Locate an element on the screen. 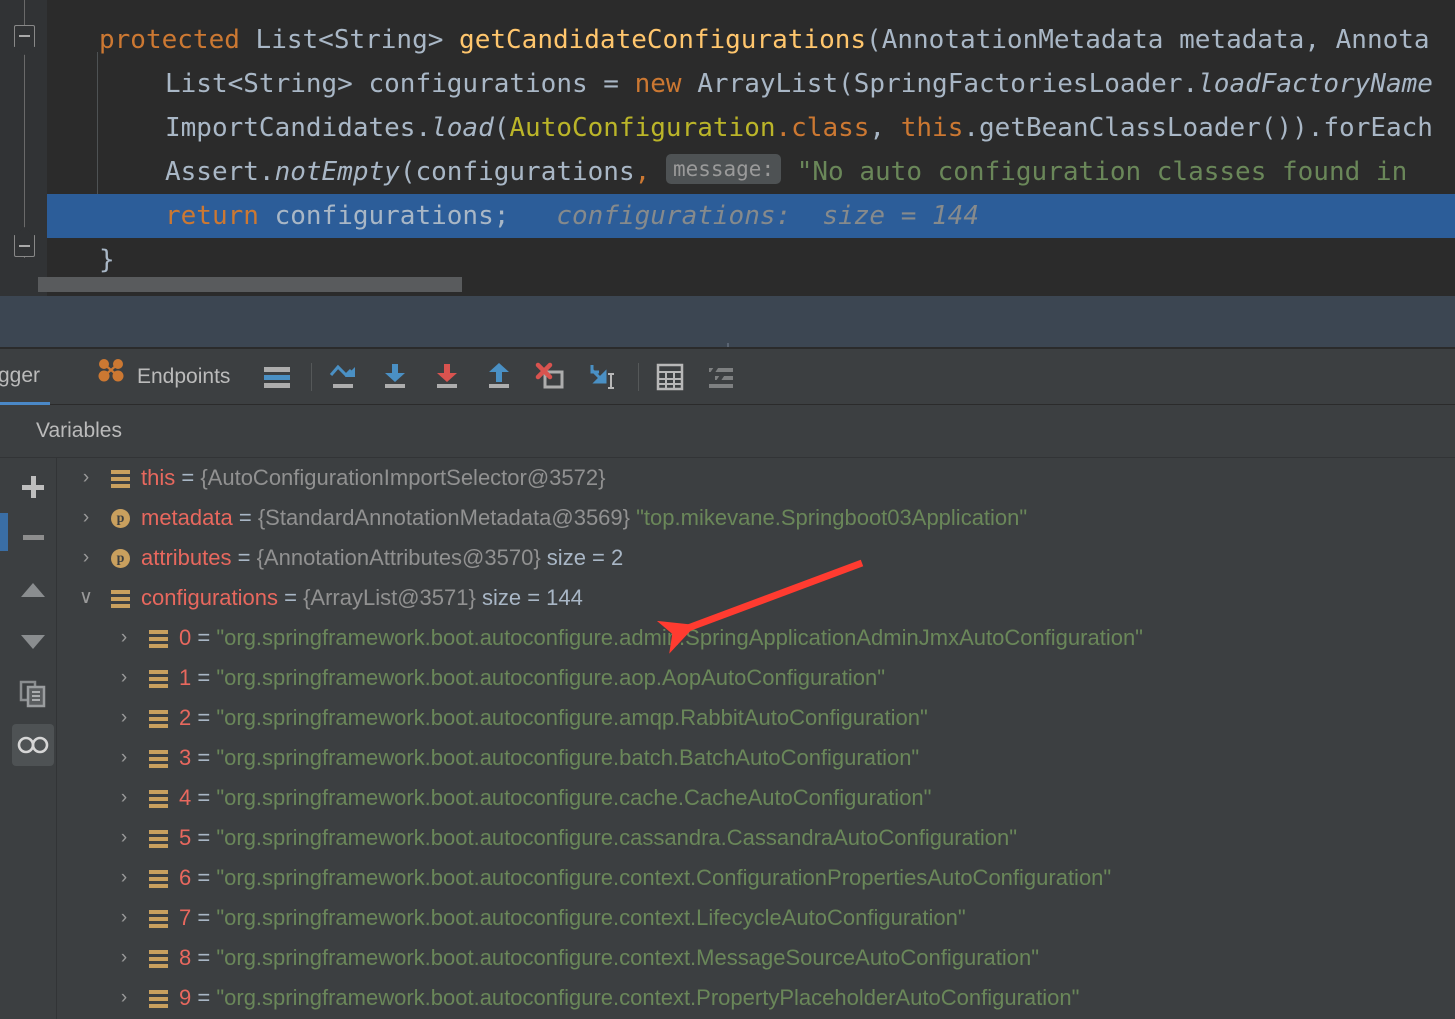  copy-value-button is located at coordinates (33, 694).